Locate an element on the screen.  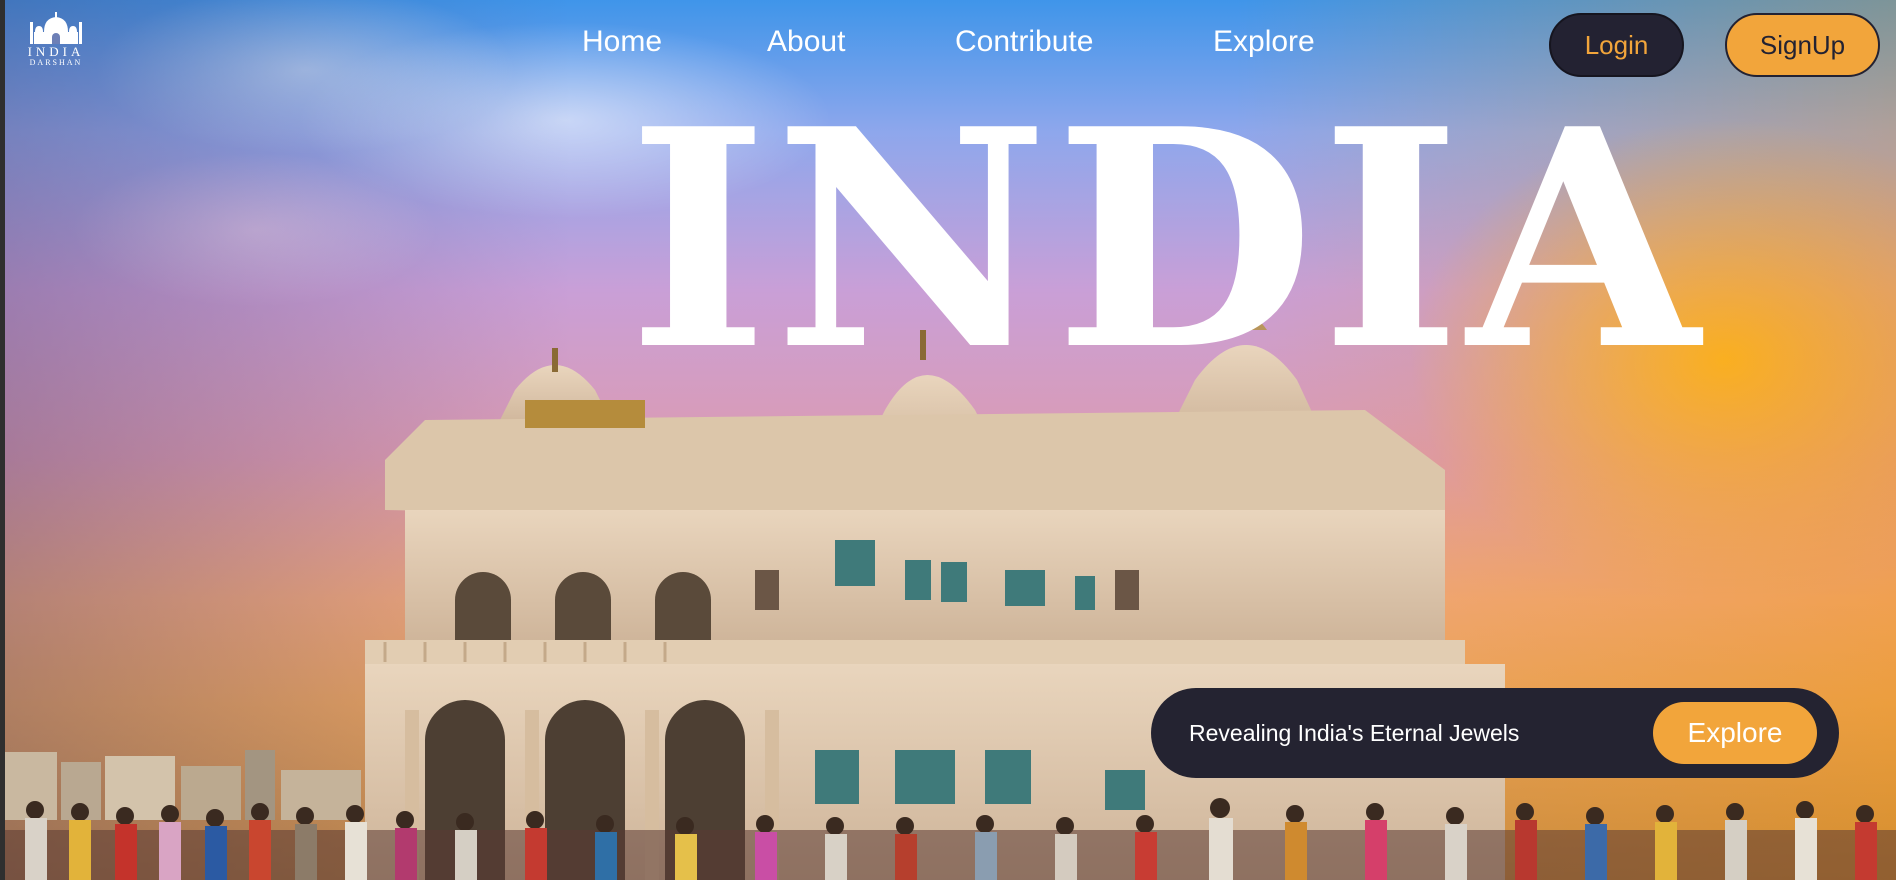
nav-explore: Explore is located at coordinates (1264, 42).